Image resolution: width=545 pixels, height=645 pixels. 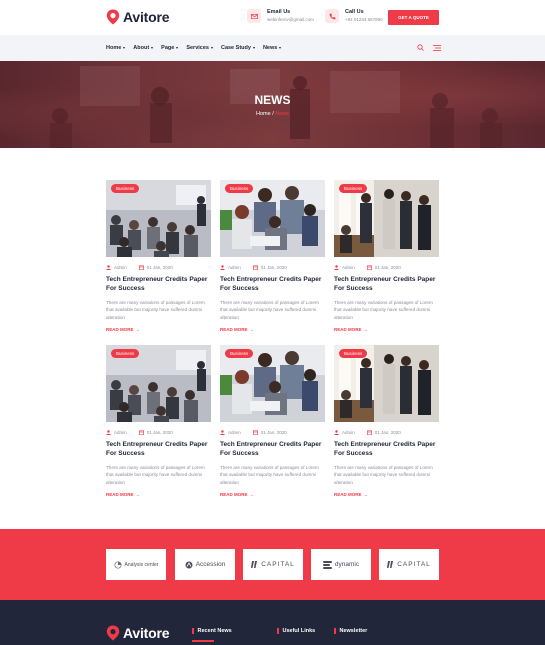 I want to click on capital-icon, so click(x=254, y=564).